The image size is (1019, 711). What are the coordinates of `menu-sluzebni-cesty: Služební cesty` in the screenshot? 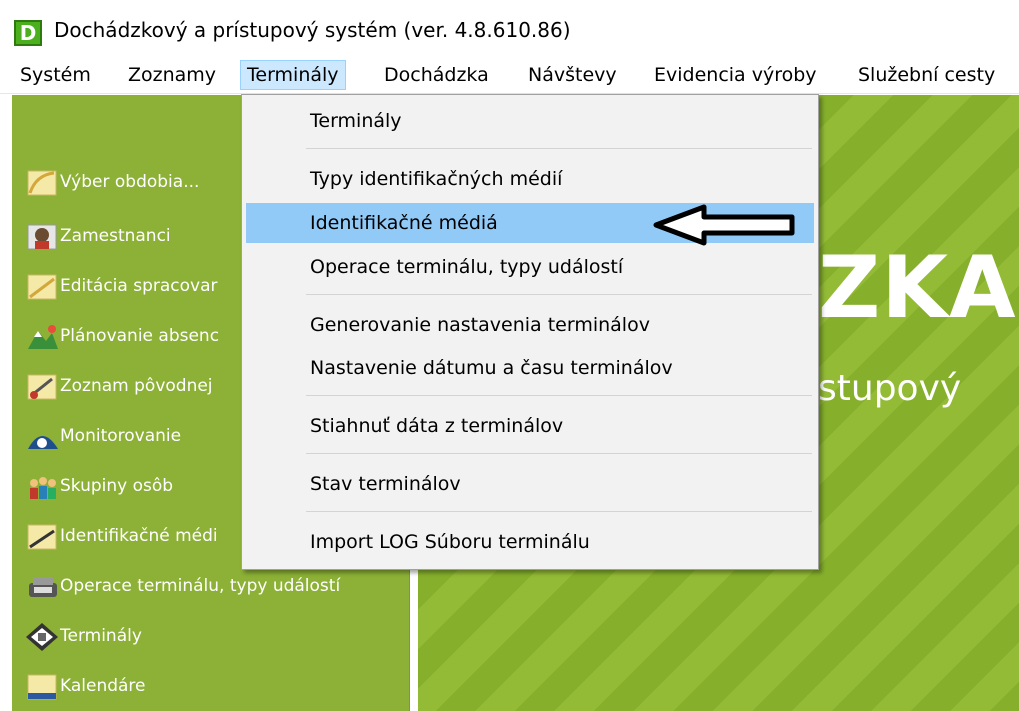 It's located at (926, 75).